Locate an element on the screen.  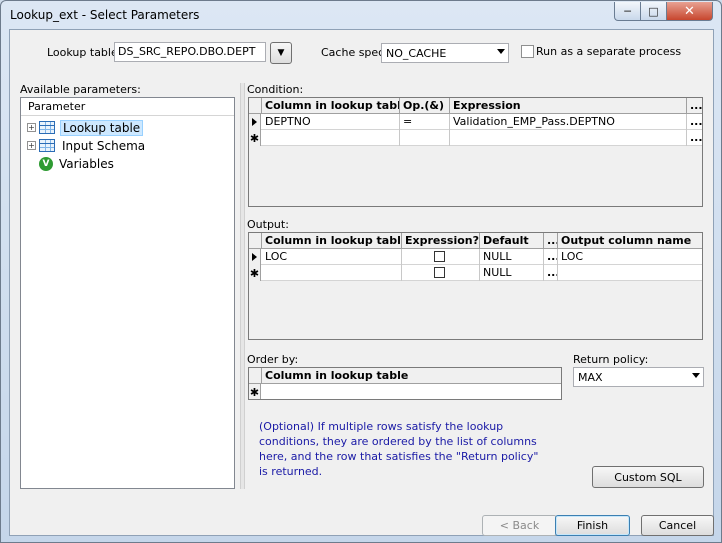
order-by-grid: Column in lookup table ✱ is located at coordinates (405, 383).